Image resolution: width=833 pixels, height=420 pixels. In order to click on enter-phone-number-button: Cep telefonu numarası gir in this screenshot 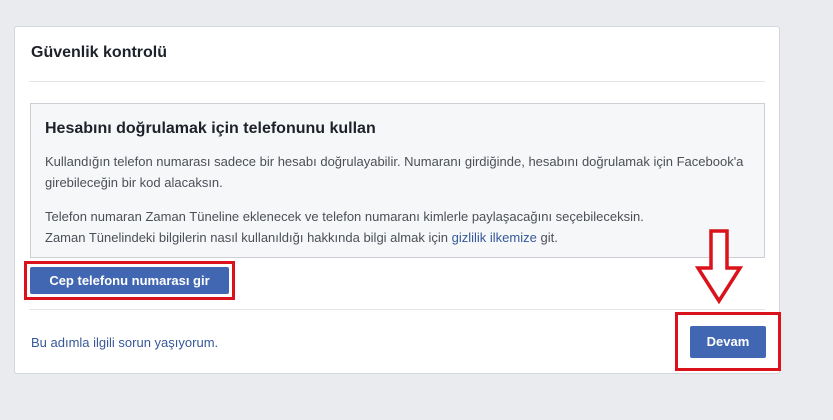, I will do `click(129, 280)`.